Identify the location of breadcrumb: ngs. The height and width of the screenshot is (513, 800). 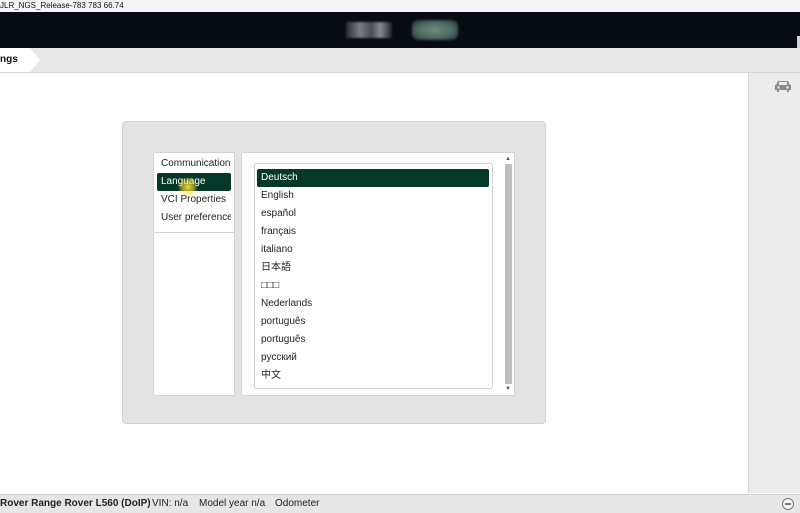
(400, 60).